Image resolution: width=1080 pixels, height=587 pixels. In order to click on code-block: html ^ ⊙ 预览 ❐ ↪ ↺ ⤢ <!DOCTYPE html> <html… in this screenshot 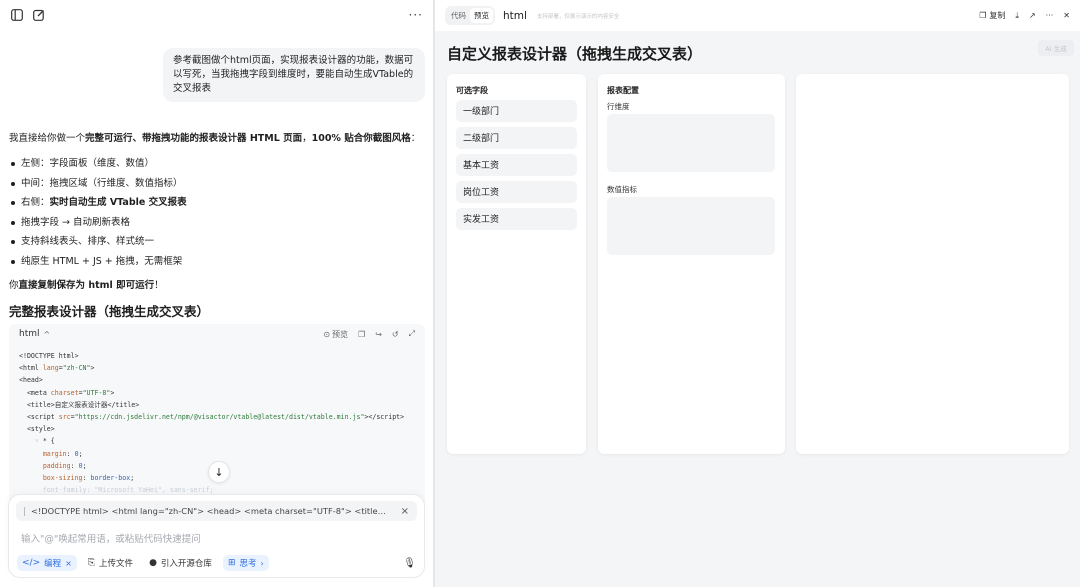, I will do `click(217, 419)`.